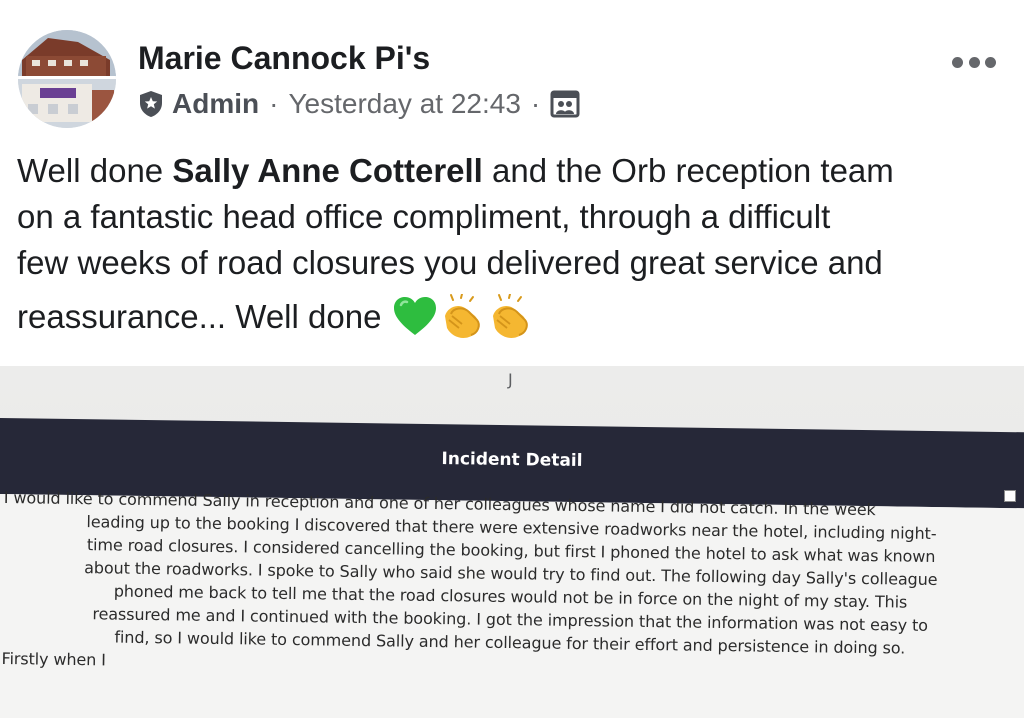  Describe the element at coordinates (151, 104) in the screenshot. I see `admin-shield-icon` at that location.